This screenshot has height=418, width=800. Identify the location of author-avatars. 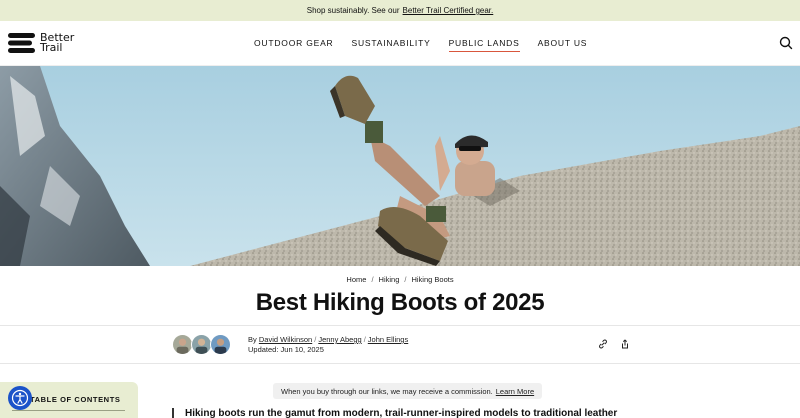
(201, 344).